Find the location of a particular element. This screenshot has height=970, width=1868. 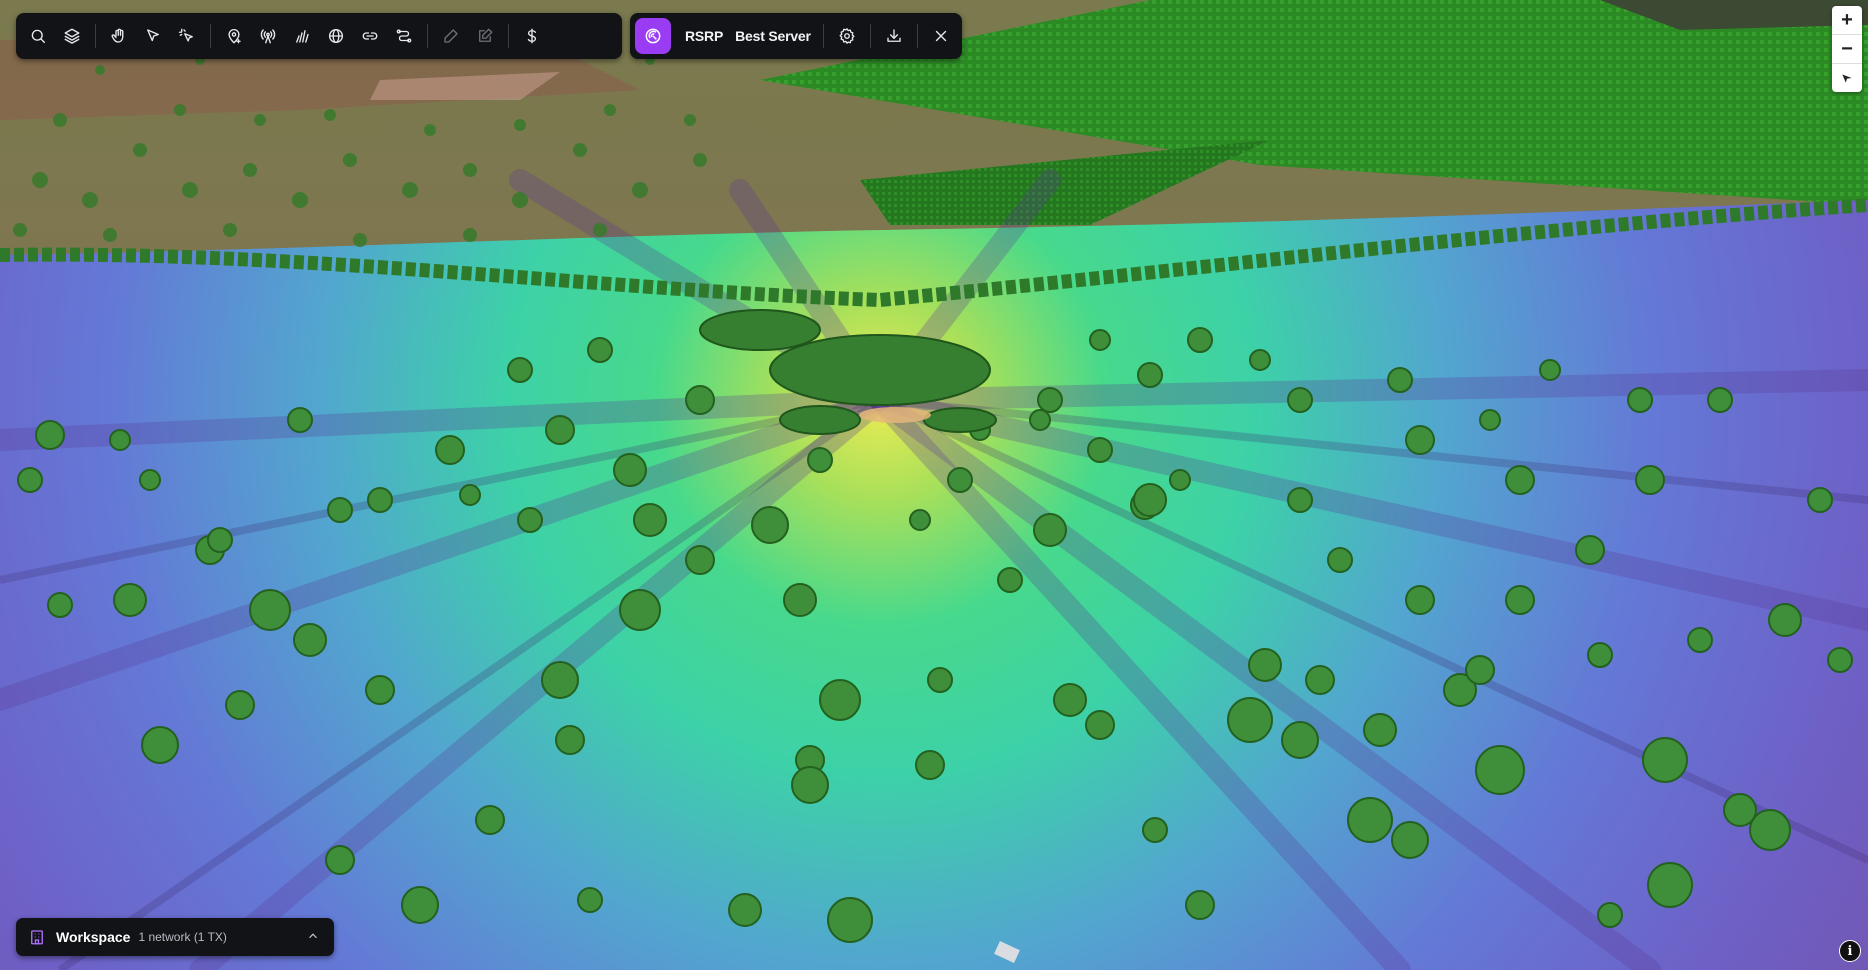

zoom-controls: + − is located at coordinates (1847, 49).